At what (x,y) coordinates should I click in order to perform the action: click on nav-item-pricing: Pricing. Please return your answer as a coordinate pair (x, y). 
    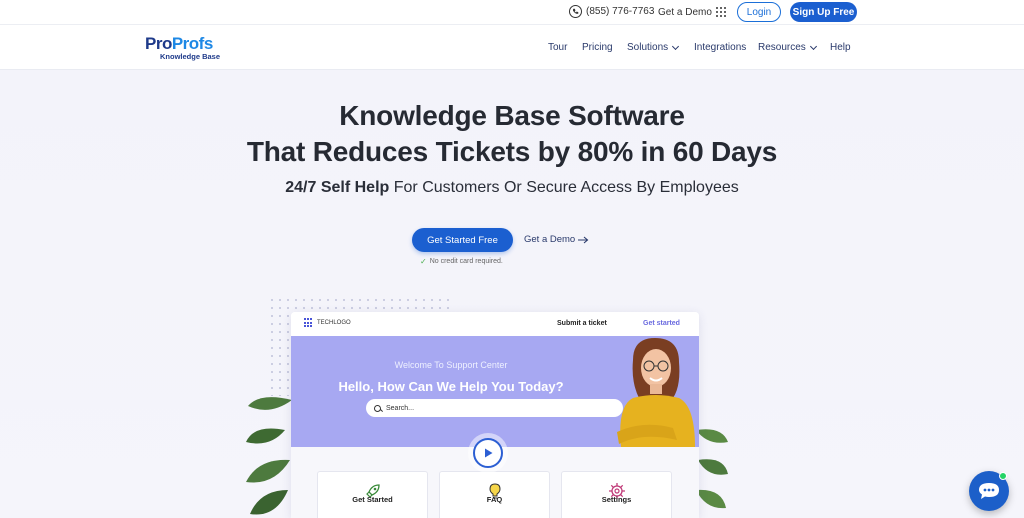
    Looking at the image, I should click on (597, 47).